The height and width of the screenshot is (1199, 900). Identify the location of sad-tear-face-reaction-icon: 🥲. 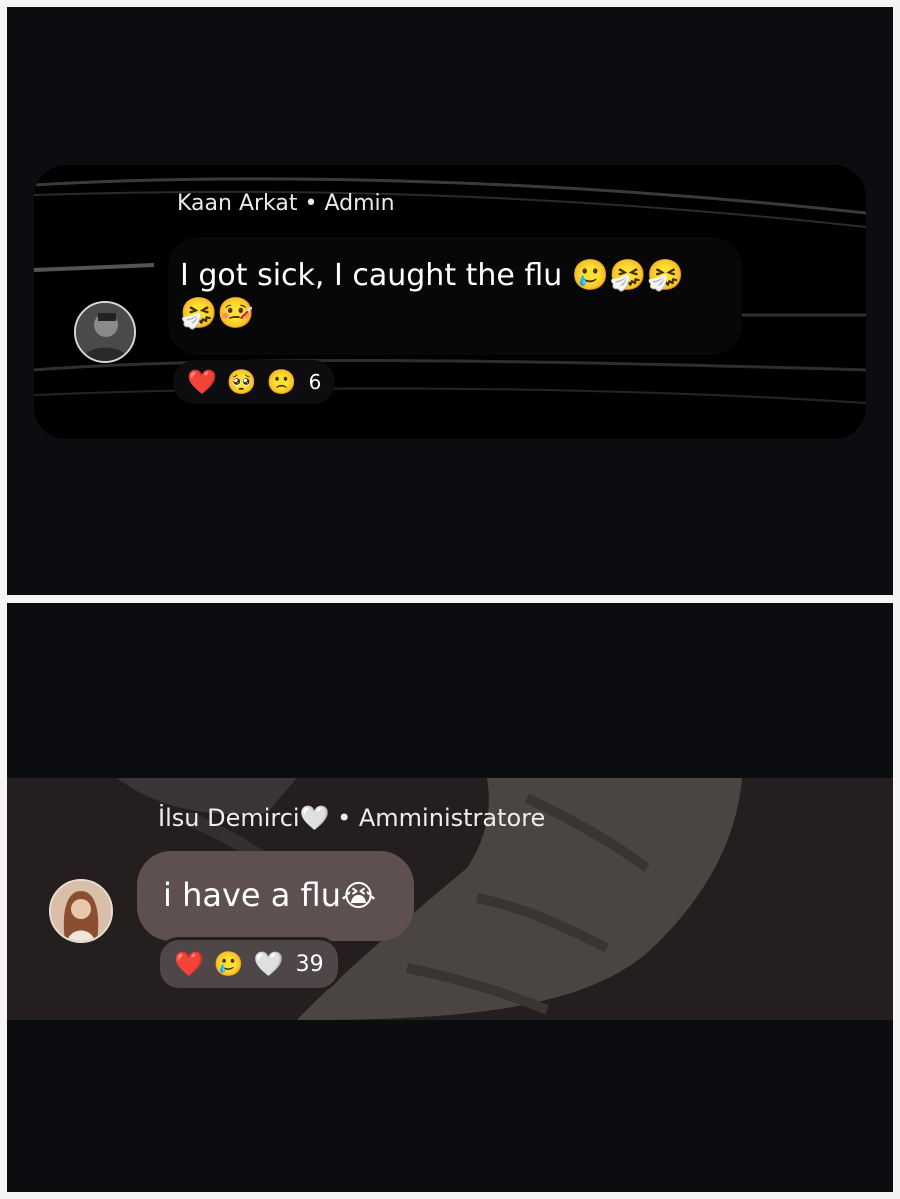
(228, 964).